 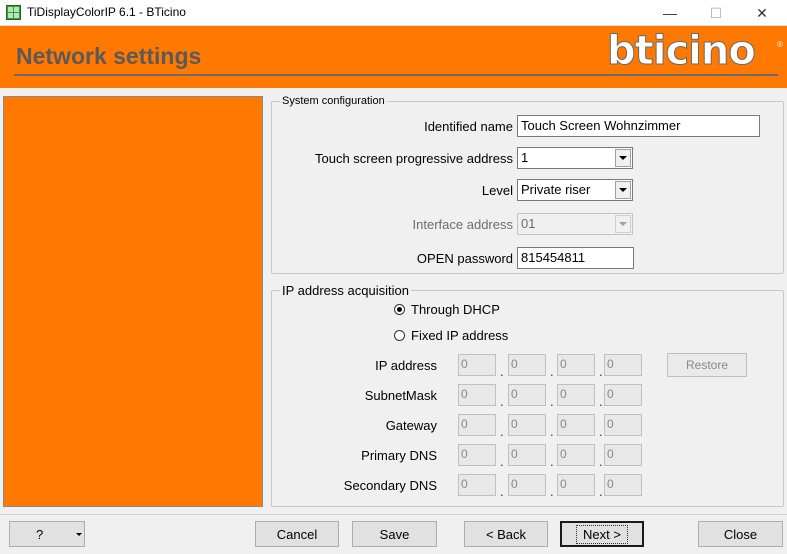 What do you see at coordinates (682, 51) in the screenshot?
I see `brand-logo: bticino` at bounding box center [682, 51].